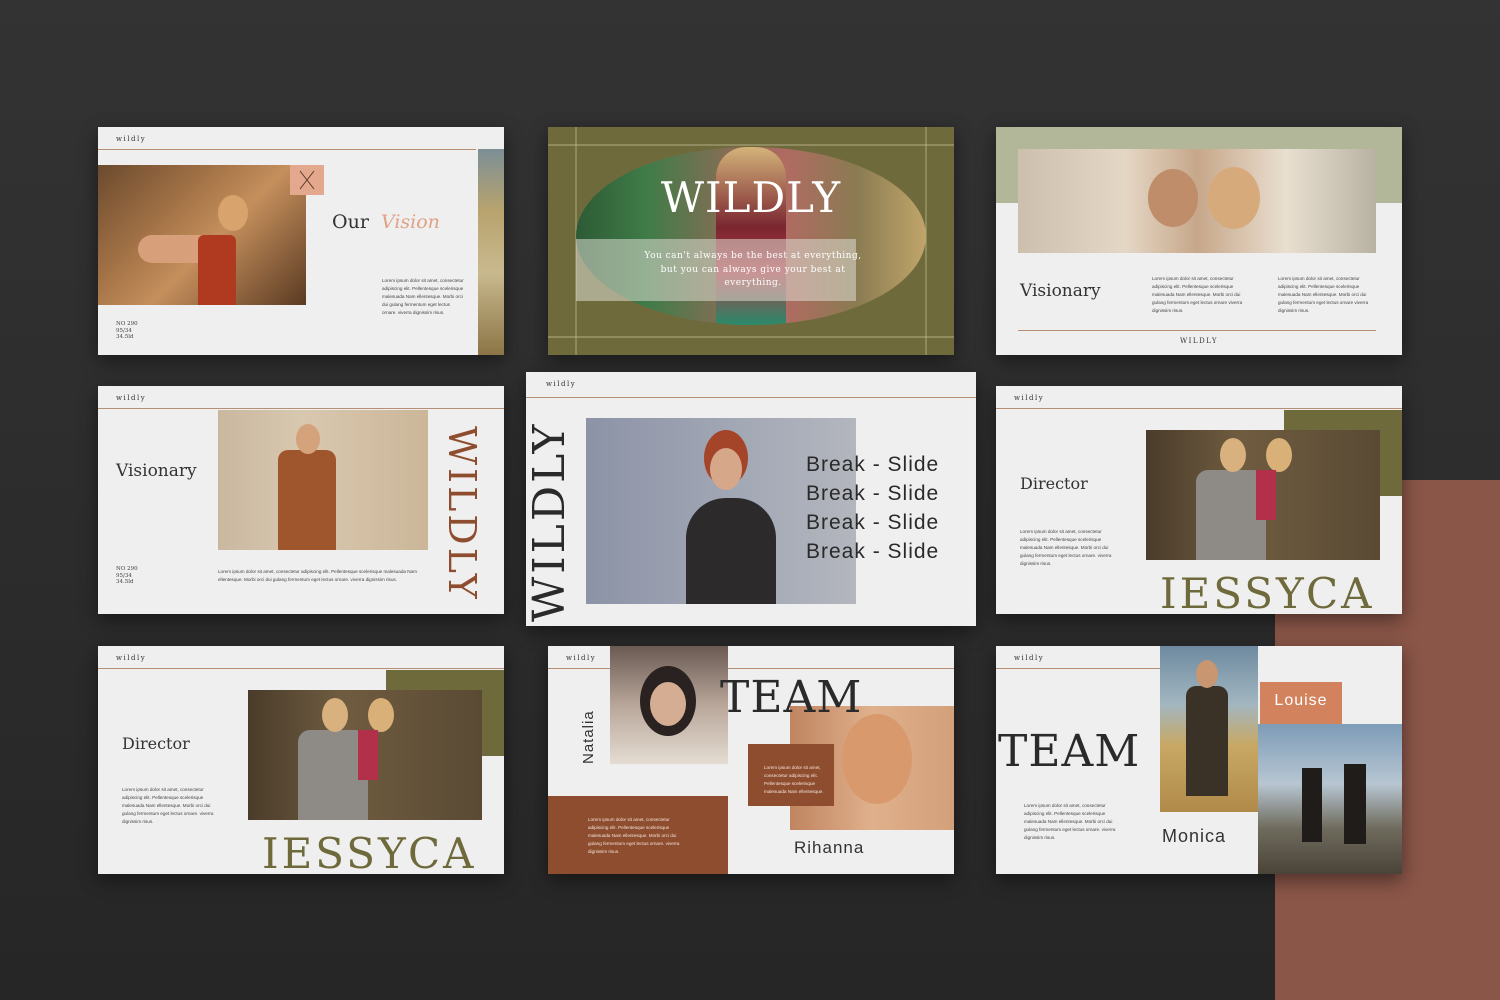 This screenshot has height=1000, width=1500. What do you see at coordinates (829, 847) in the screenshot?
I see `member-name: Rihanna` at bounding box center [829, 847].